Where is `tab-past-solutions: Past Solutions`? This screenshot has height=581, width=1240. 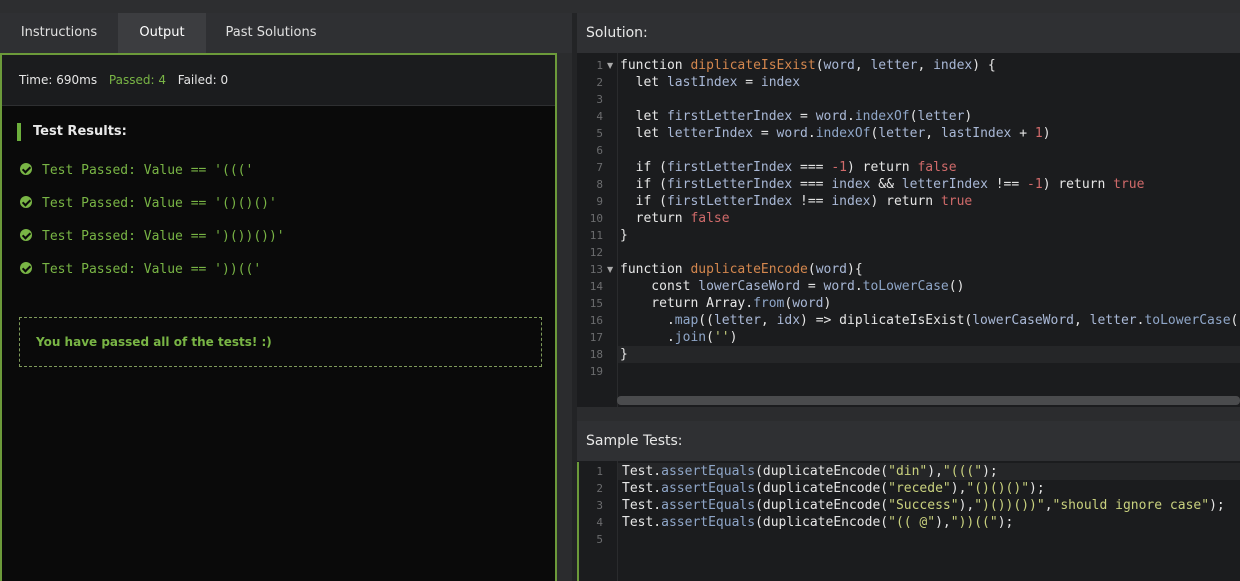 tab-past-solutions: Past Solutions is located at coordinates (271, 33).